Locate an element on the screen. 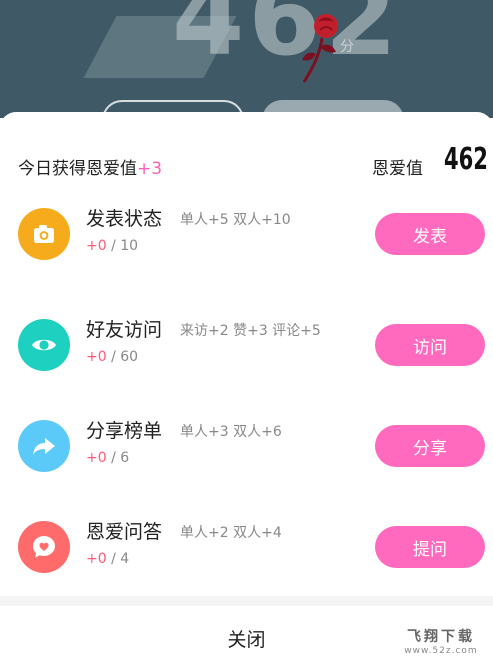 The height and width of the screenshot is (670, 493). big-score: 462 is located at coordinates (287, 39).